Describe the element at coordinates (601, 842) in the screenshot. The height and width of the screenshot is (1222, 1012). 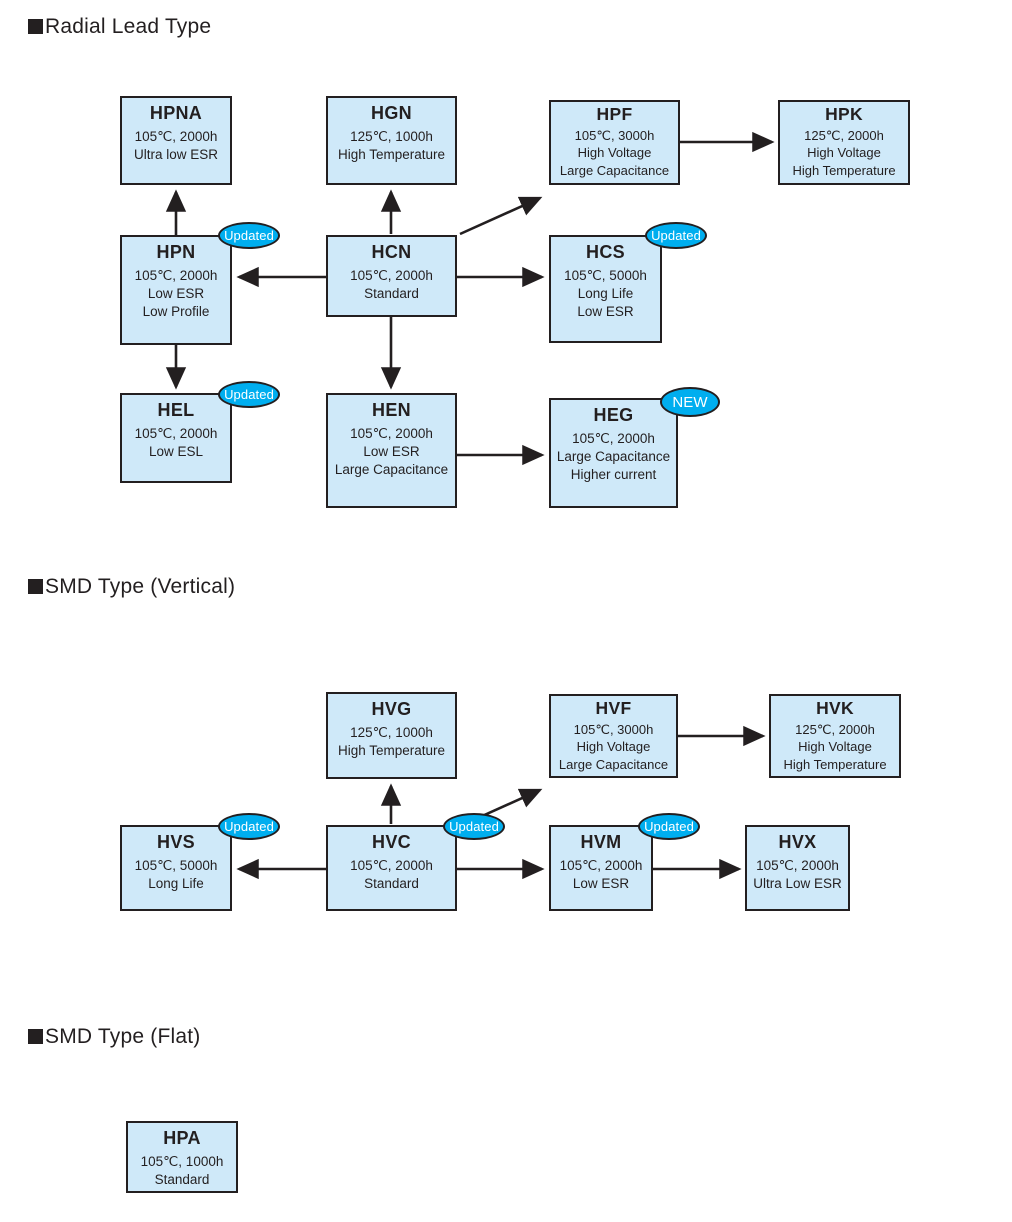
I see `node-title: HVM` at that location.